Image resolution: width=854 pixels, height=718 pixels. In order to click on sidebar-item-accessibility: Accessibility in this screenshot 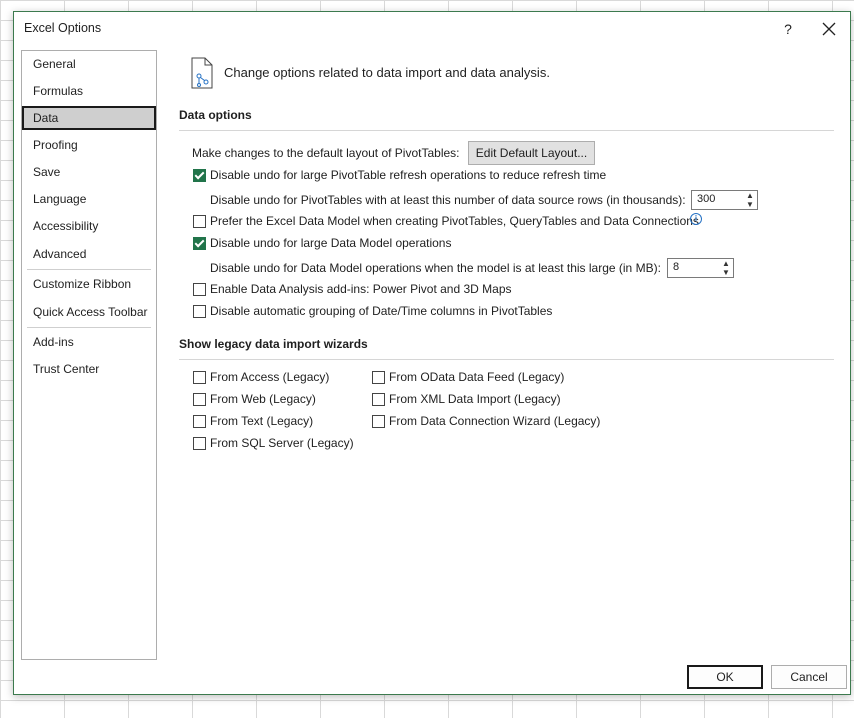, I will do `click(89, 226)`.